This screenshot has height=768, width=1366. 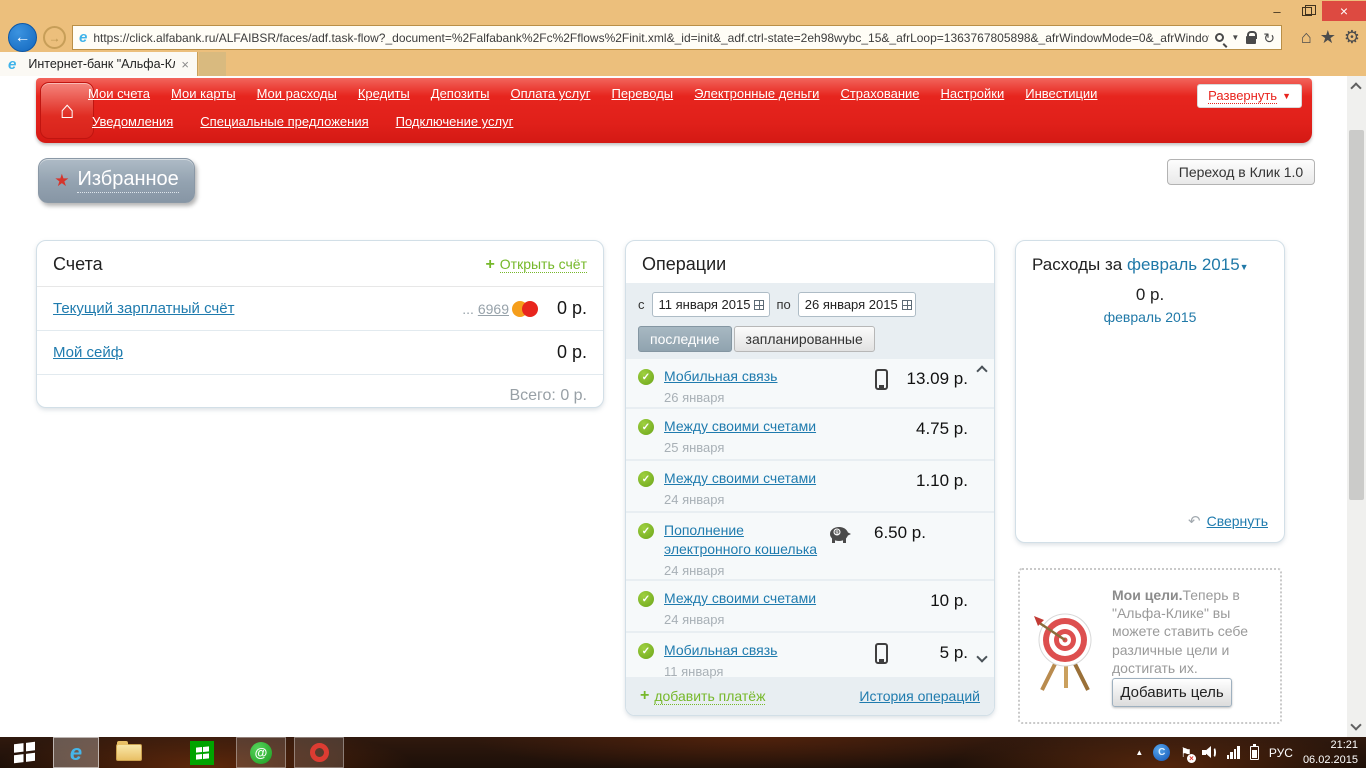 I want to click on nav-item-deposits: Депозиты, so click(x=460, y=93).